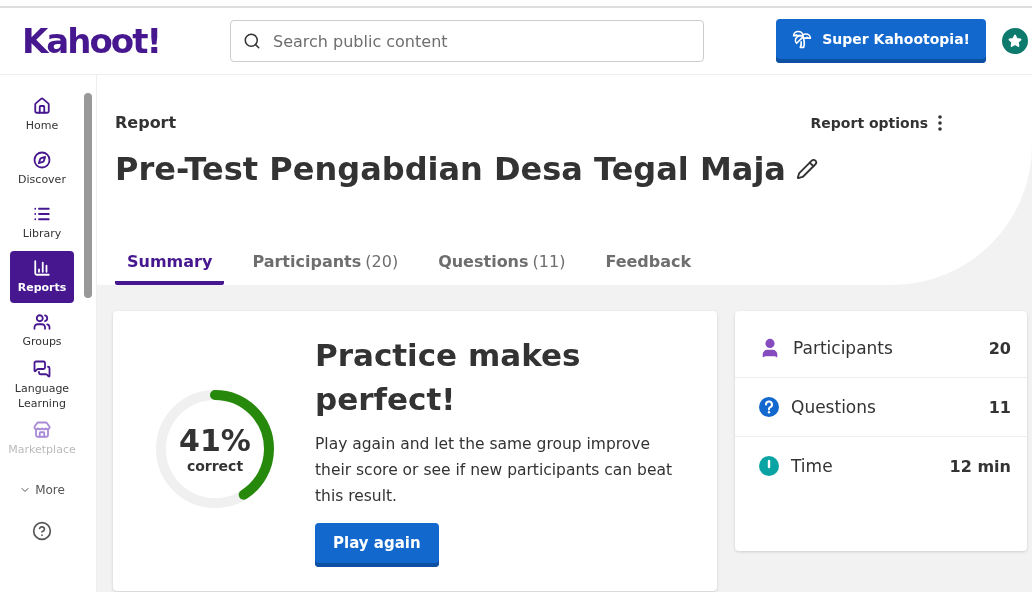 The height and width of the screenshot is (592, 1032). Describe the element at coordinates (42, 430) in the screenshot. I see `marketplace-icon` at that location.